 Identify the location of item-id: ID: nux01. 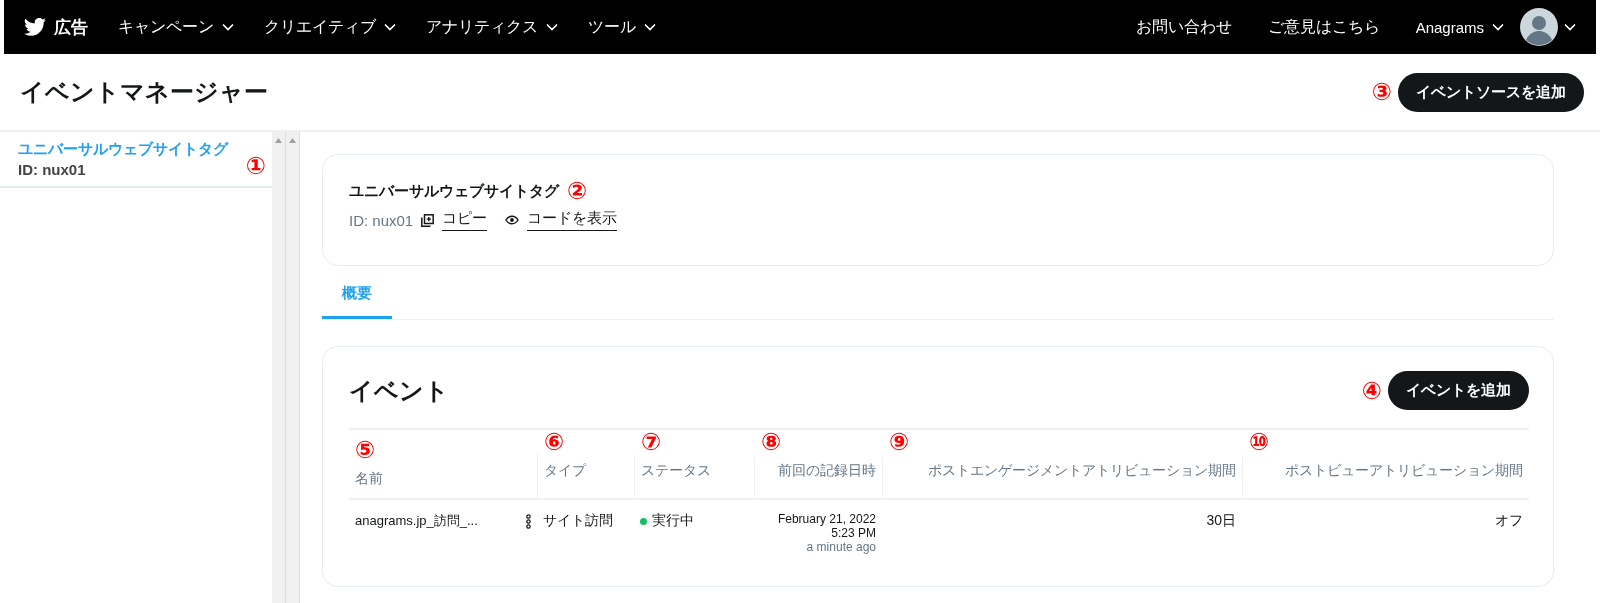
(52, 169).